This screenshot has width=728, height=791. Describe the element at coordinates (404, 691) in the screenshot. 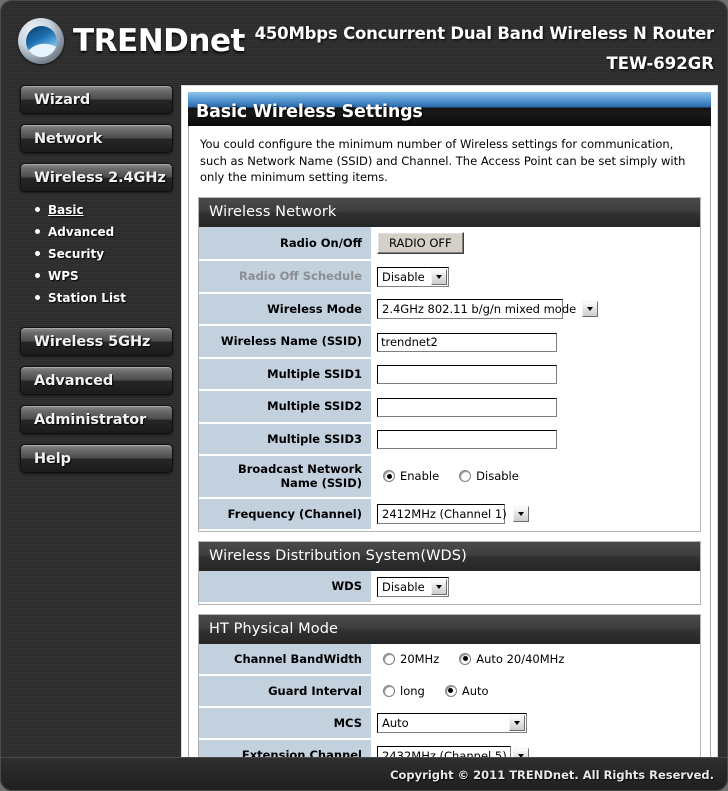

I see `guard-long-radio: long` at that location.